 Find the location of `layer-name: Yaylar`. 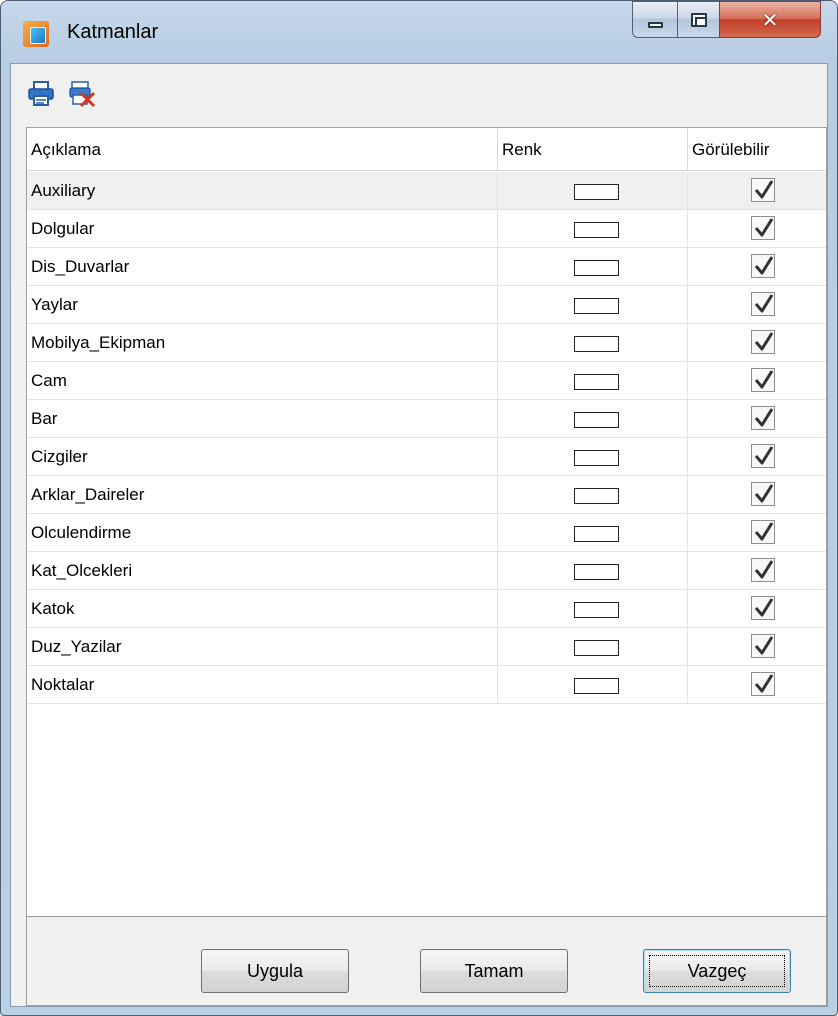

layer-name: Yaylar is located at coordinates (262, 305).